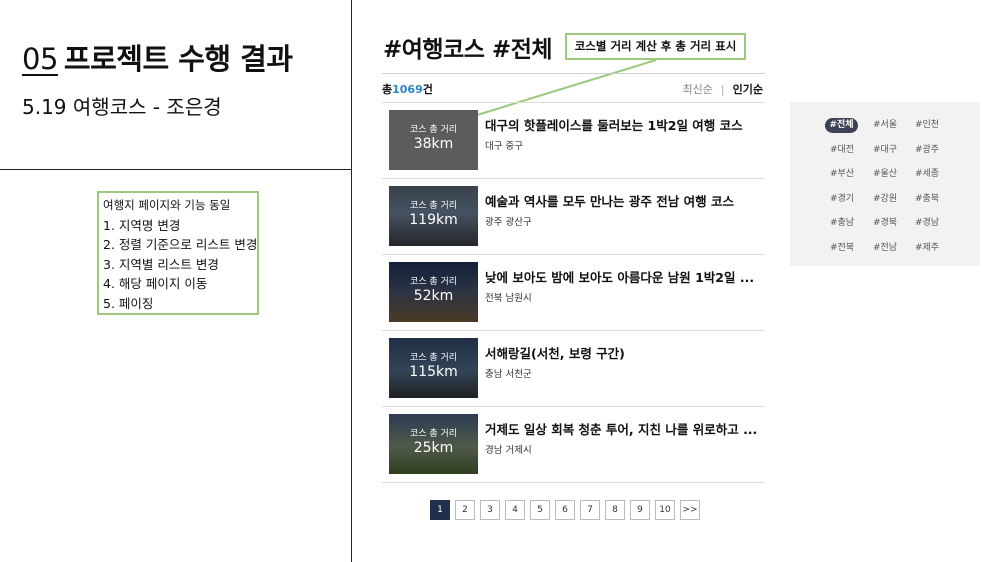 This screenshot has width=1000, height=562. What do you see at coordinates (508, 222) in the screenshot?
I see `course-region: 광주 광산구` at bounding box center [508, 222].